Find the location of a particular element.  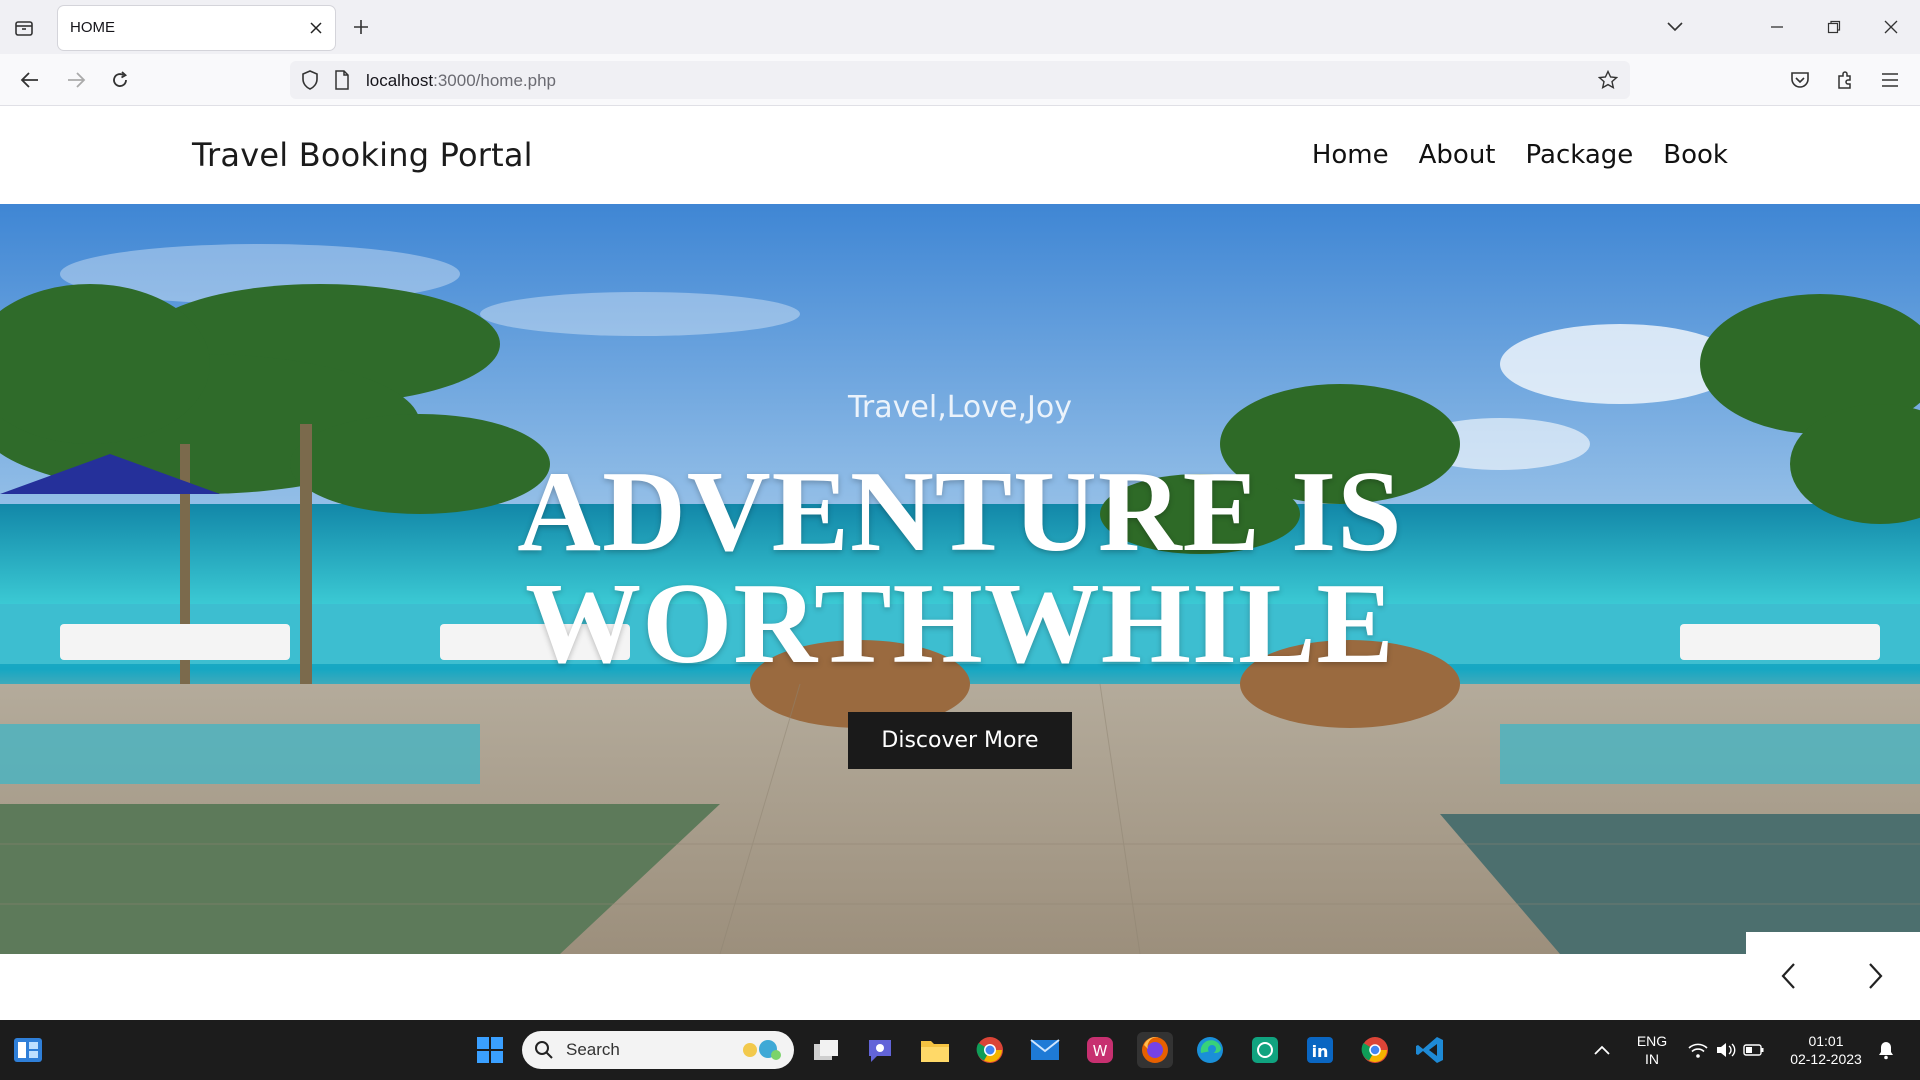

menu-hamburger-icon is located at coordinates (1890, 80).